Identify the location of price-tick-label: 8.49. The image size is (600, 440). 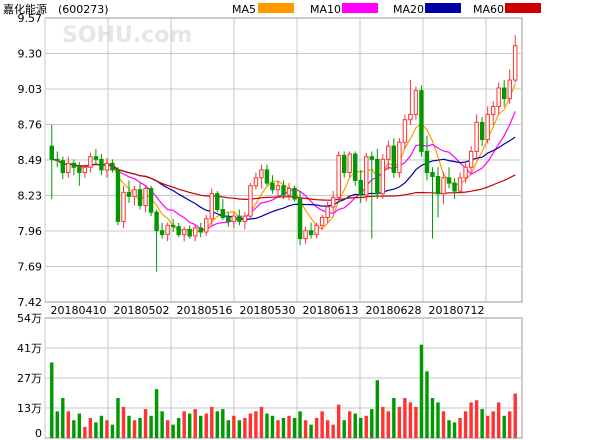
(30, 160).